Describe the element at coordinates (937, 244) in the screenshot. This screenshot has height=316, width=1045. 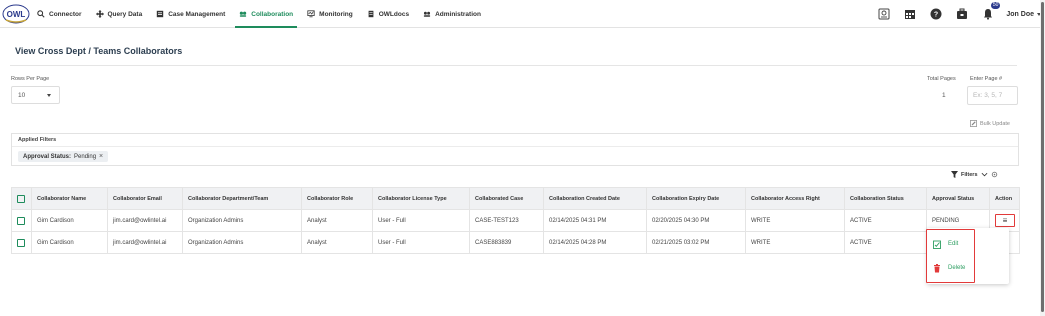
I see `edit-icon` at that location.